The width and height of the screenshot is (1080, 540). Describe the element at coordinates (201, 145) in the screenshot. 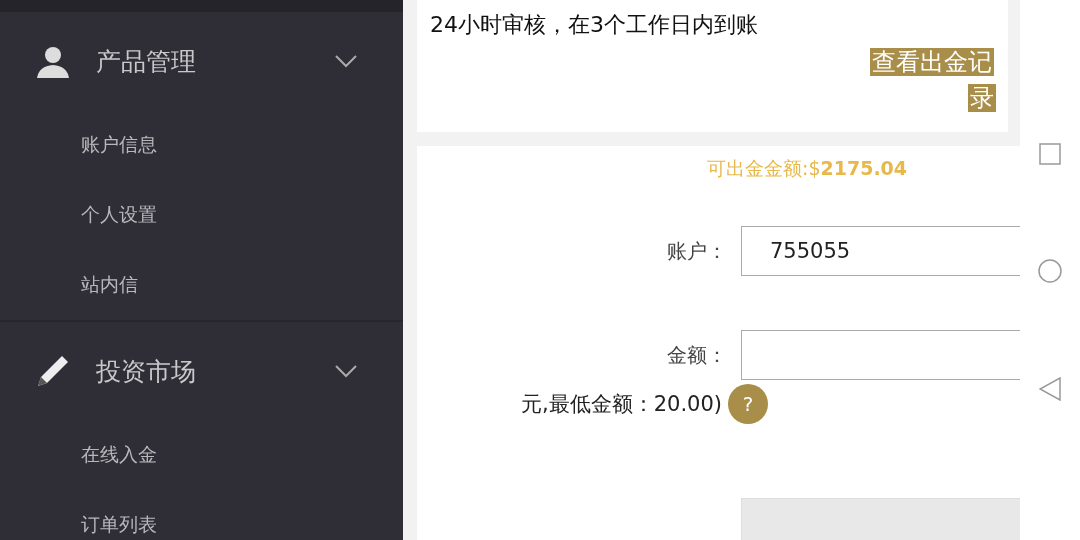

I see `menu-item: 账户信息` at that location.